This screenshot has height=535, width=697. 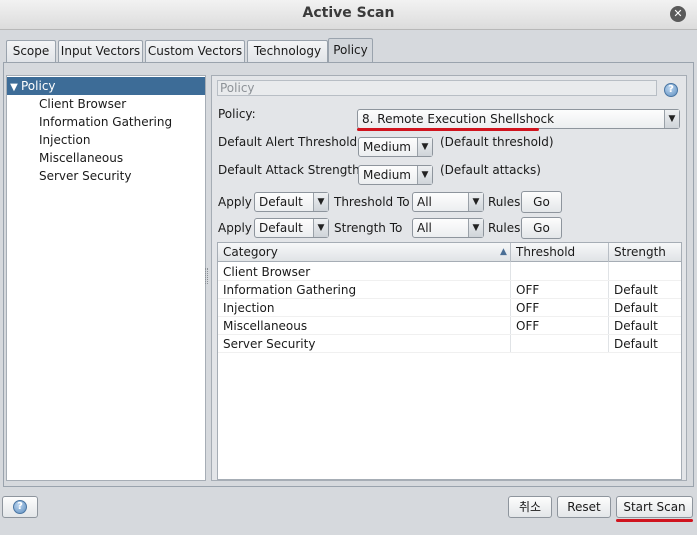 I want to click on panel-header: Policy, so click(x=437, y=88).